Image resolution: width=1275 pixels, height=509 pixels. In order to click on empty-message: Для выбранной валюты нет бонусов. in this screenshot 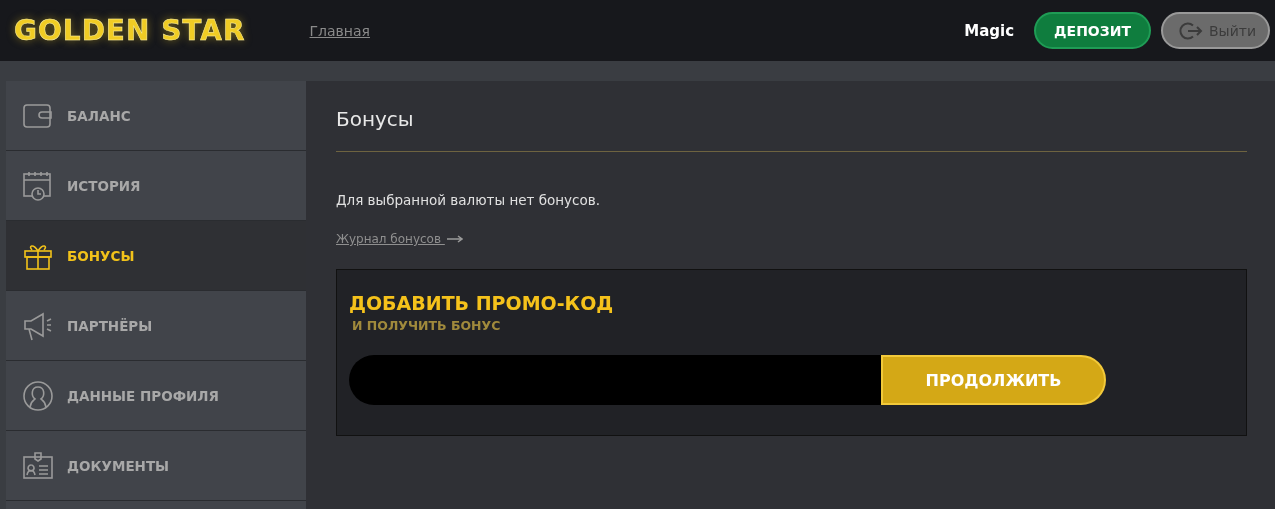, I will do `click(468, 200)`.